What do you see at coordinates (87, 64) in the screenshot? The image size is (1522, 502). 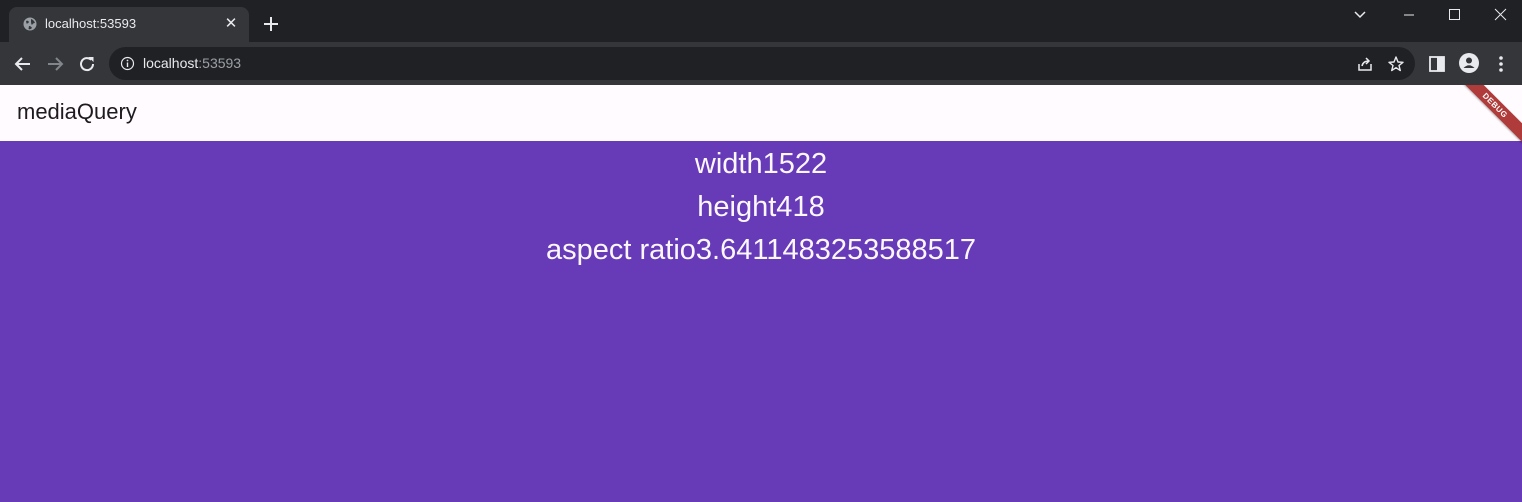 I see `reload-icon` at bounding box center [87, 64].